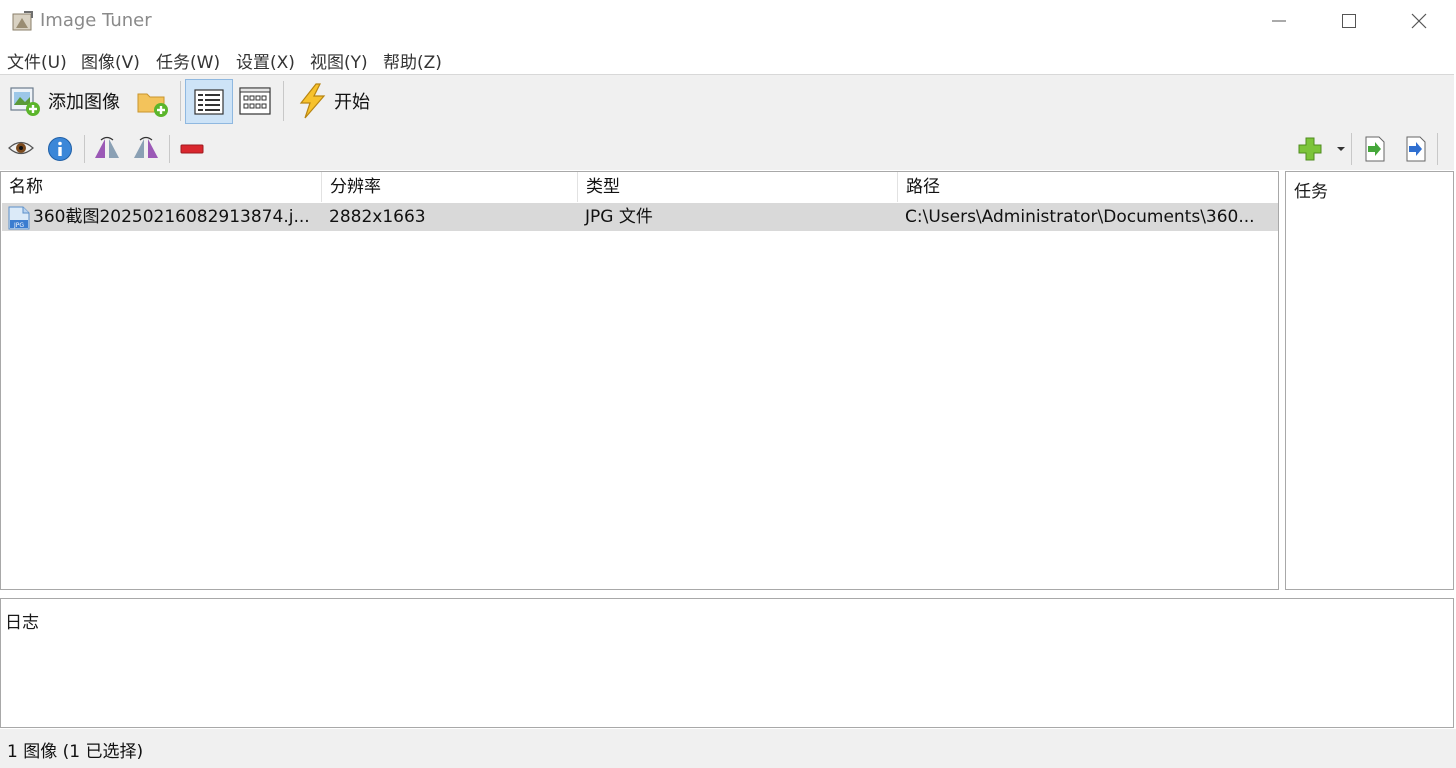 Image resolution: width=1456 pixels, height=768 pixels. Describe the element at coordinates (110, 60) in the screenshot. I see `menu-image: 图像(V)` at that location.